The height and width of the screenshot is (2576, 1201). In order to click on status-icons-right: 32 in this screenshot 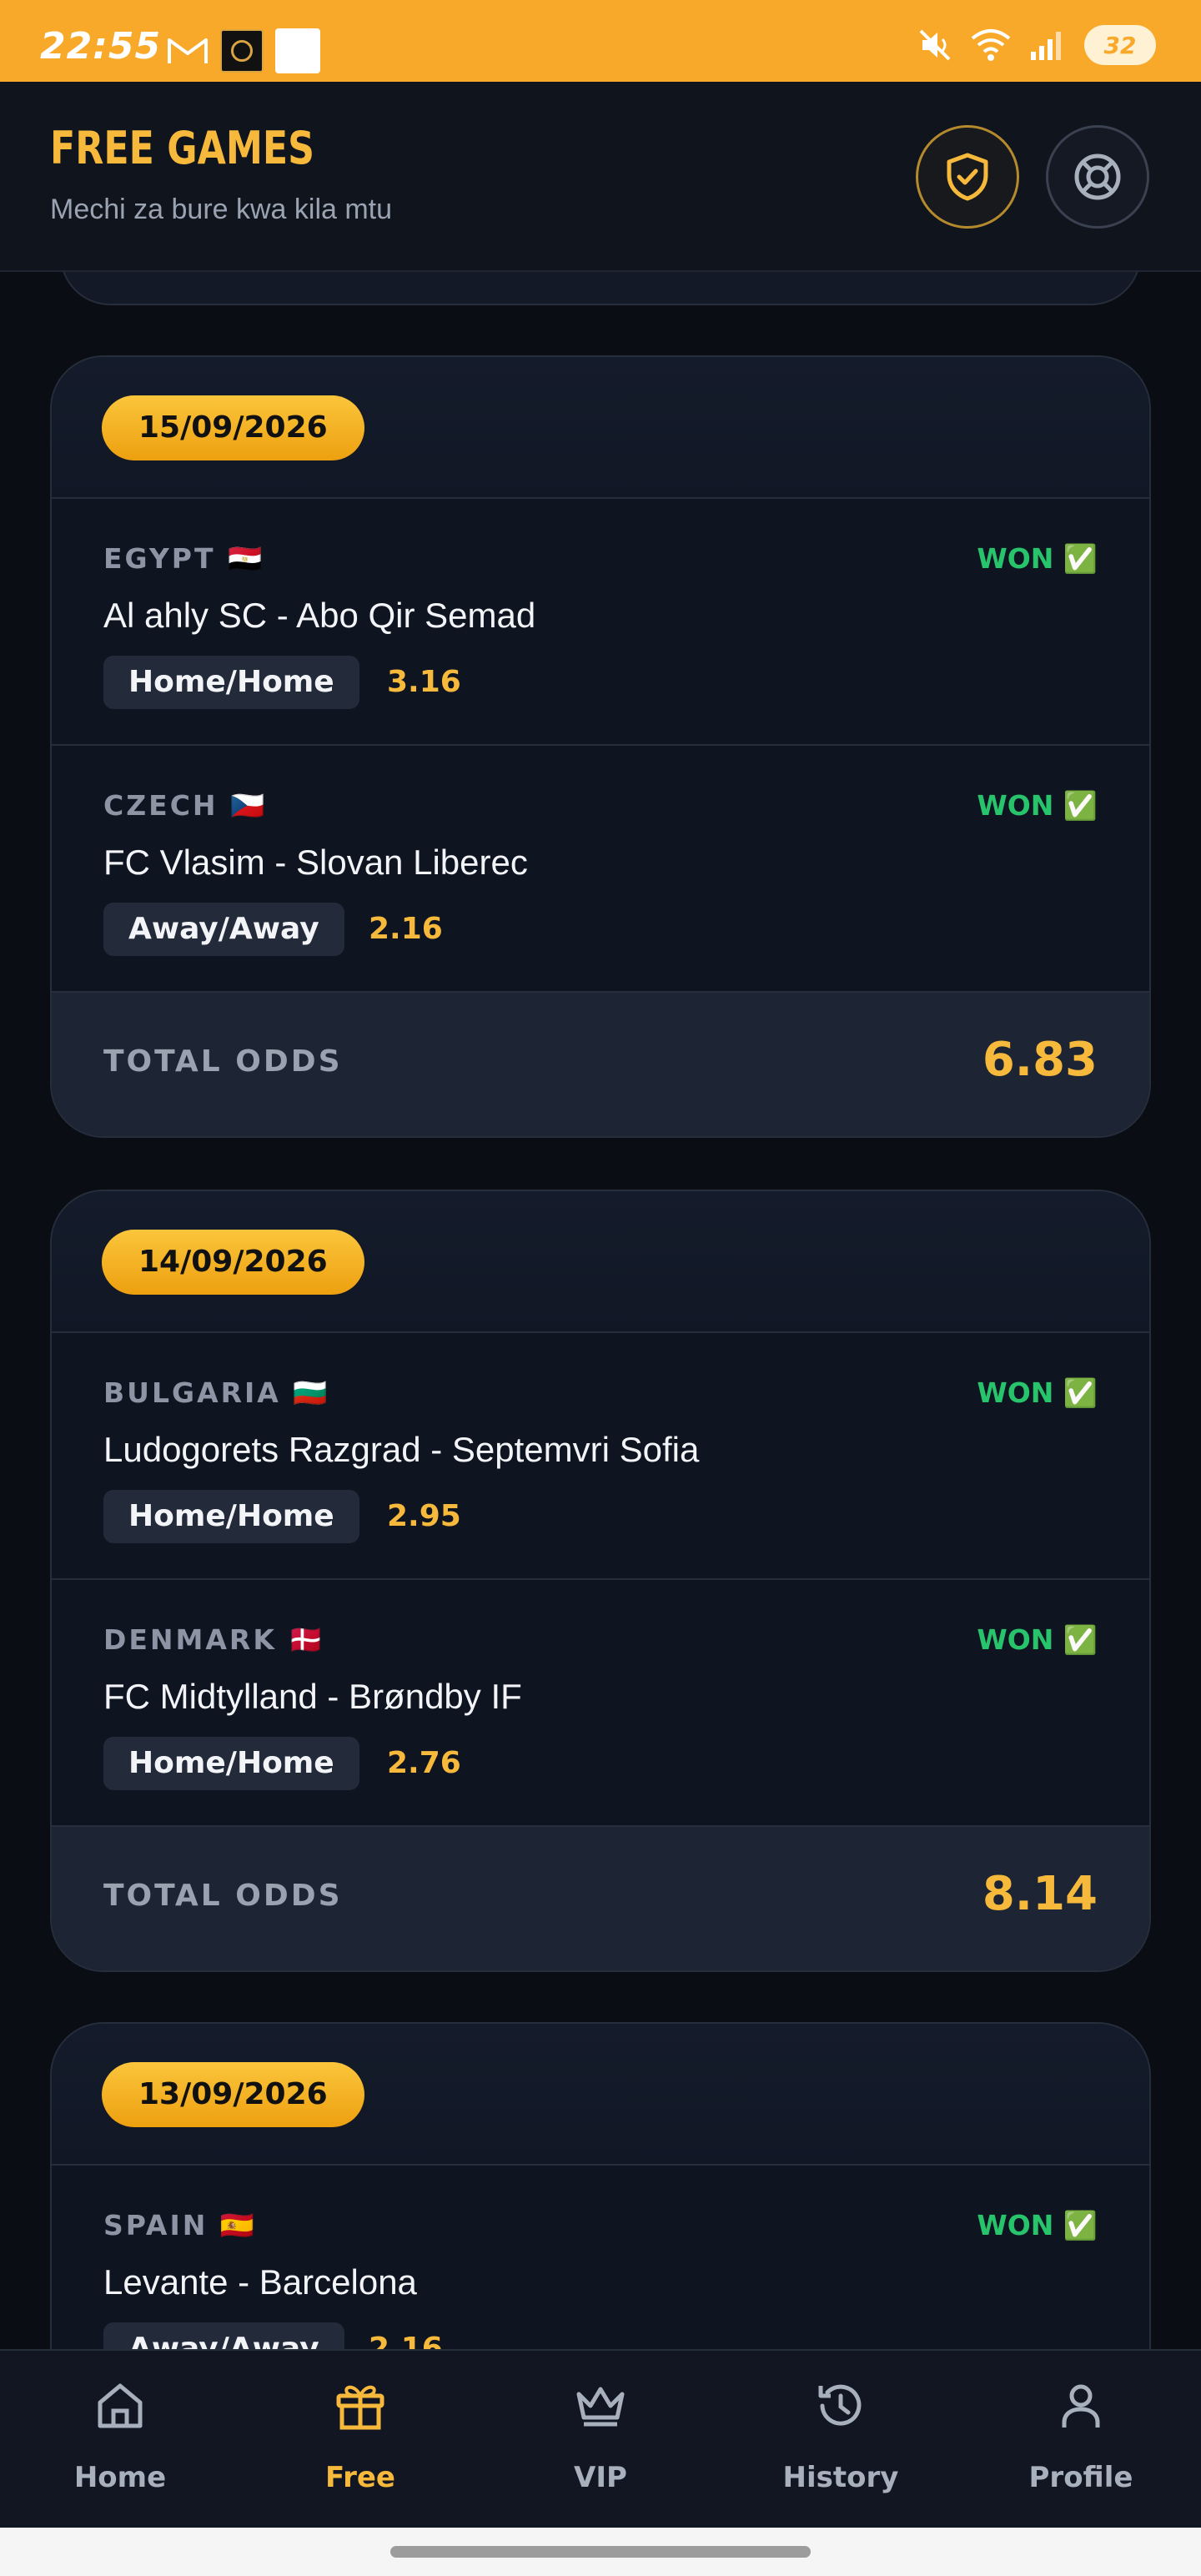, I will do `click(1037, 45)`.